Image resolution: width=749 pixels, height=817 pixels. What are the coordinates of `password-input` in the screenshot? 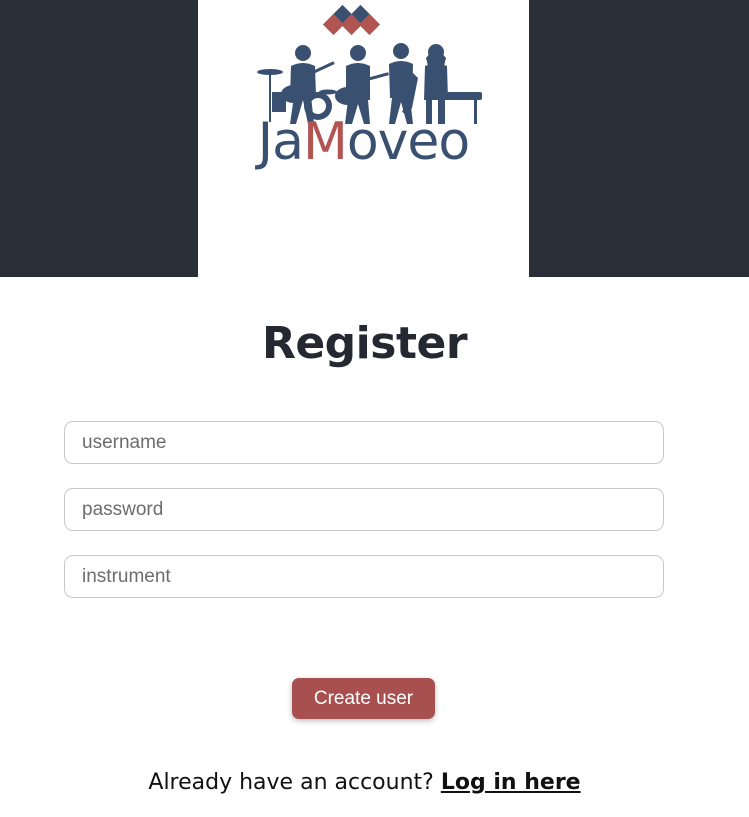 It's located at (364, 509).